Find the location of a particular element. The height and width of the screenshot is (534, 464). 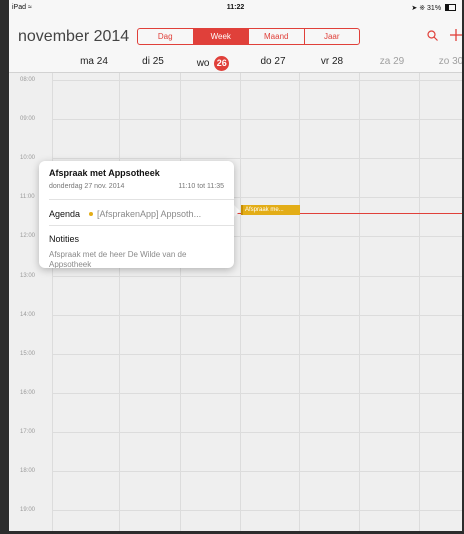

segment-month: Maand is located at coordinates (277, 36).